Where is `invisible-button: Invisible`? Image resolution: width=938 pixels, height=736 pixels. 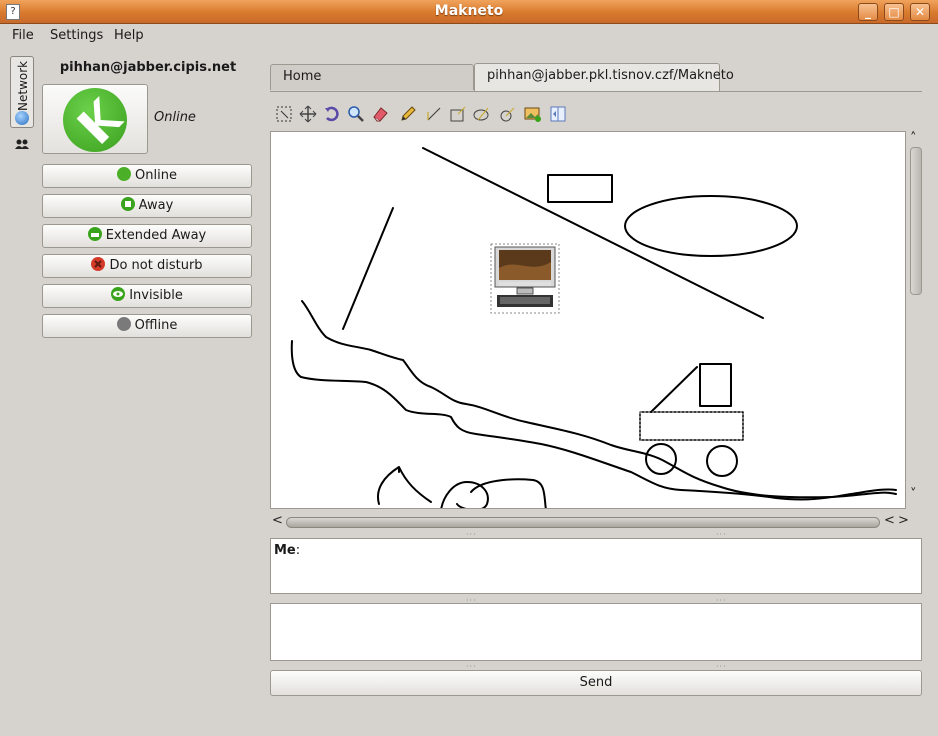 invisible-button: Invisible is located at coordinates (147, 296).